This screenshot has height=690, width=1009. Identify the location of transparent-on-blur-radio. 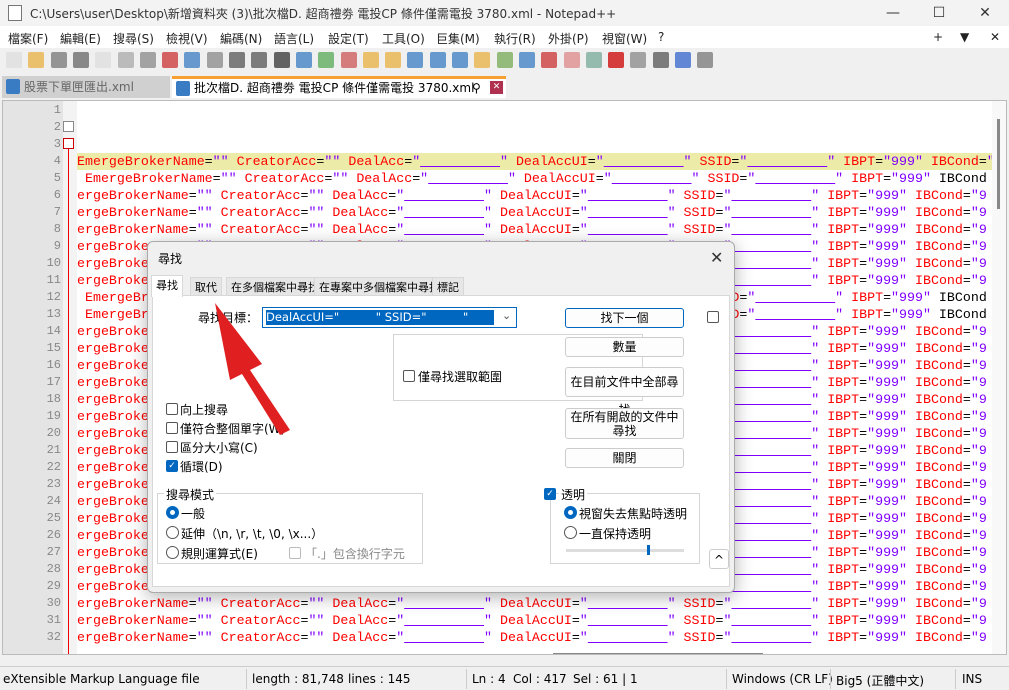
(570, 512).